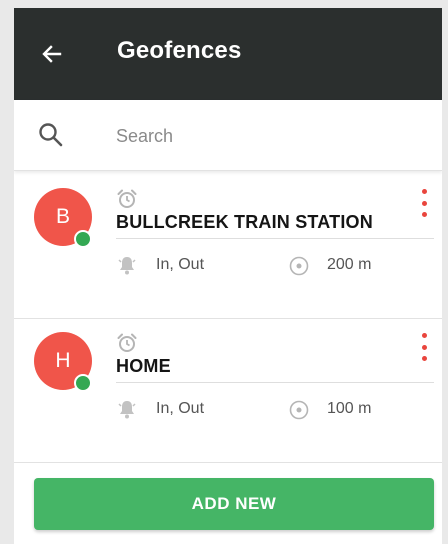 Image resolution: width=448 pixels, height=544 pixels. Describe the element at coordinates (266, 136) in the screenshot. I see `search-input` at that location.